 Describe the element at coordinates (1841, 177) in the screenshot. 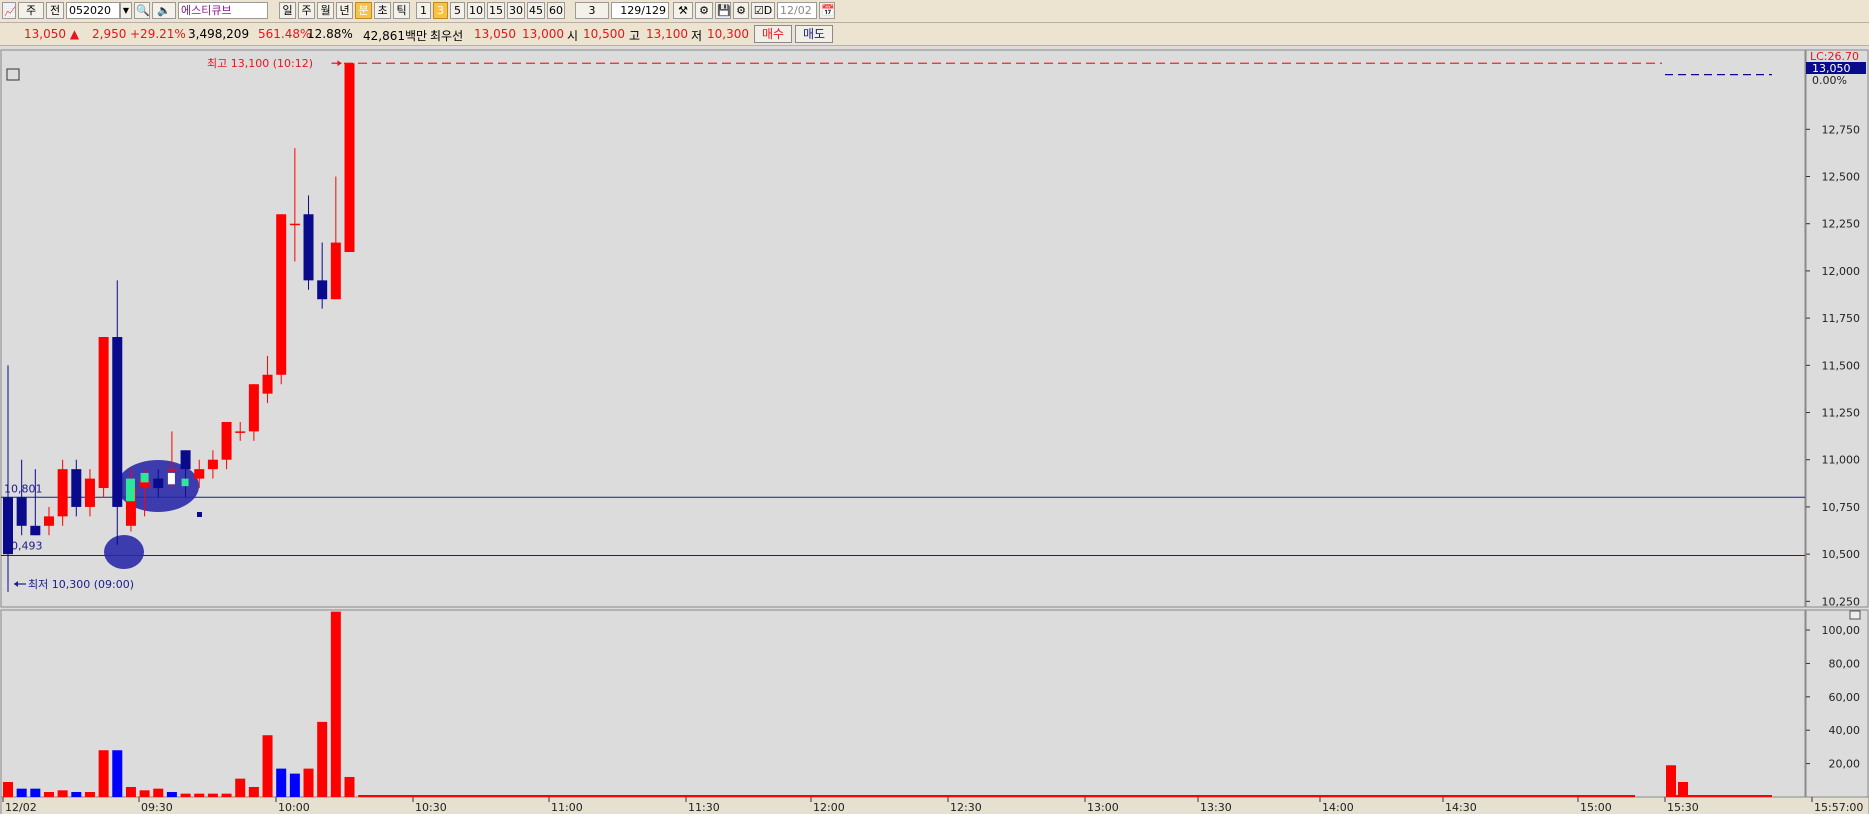

I see `price-tick-label: 12,500` at that location.